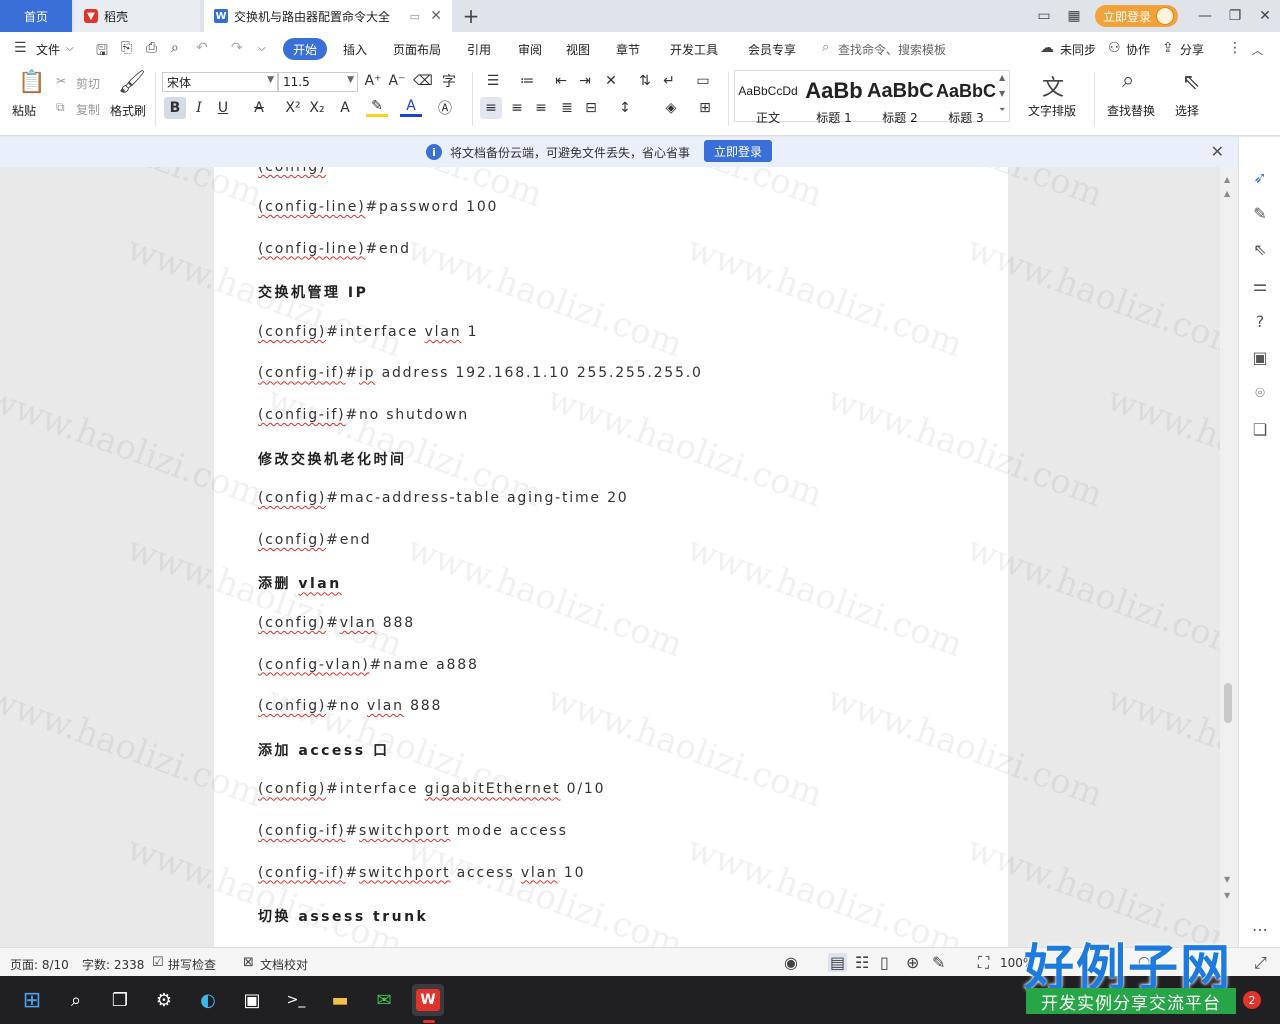 The height and width of the screenshot is (1024, 1280). What do you see at coordinates (1252, 1000) in the screenshot?
I see `notification-badge: 2` at bounding box center [1252, 1000].